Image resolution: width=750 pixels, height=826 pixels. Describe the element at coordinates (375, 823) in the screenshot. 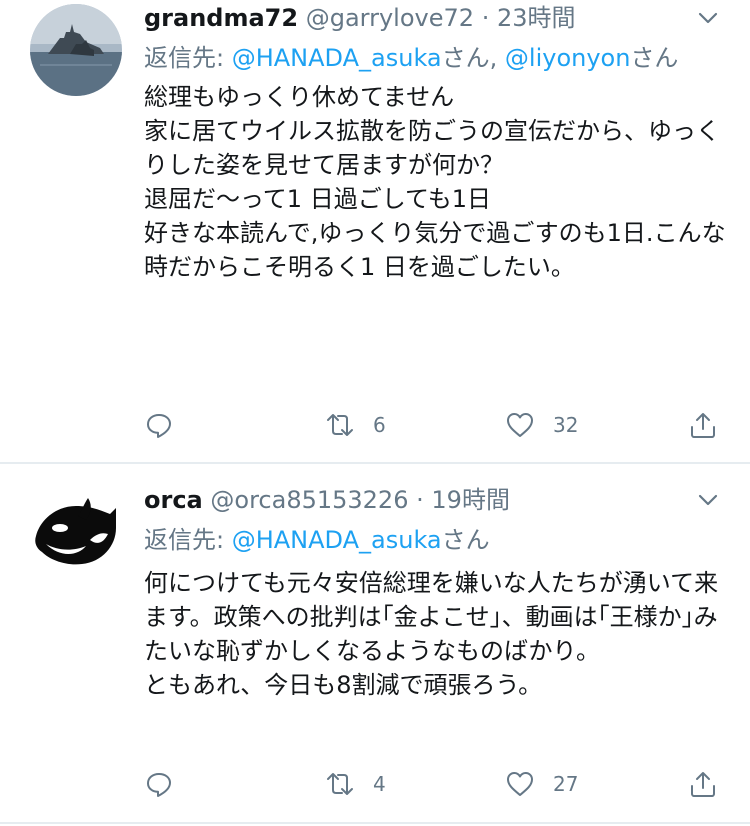

I see `tweet-divider` at that location.